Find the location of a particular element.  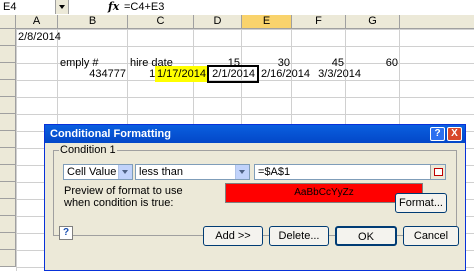

dialog-titlebar: Conditional Formatting ? X is located at coordinates (255, 134).